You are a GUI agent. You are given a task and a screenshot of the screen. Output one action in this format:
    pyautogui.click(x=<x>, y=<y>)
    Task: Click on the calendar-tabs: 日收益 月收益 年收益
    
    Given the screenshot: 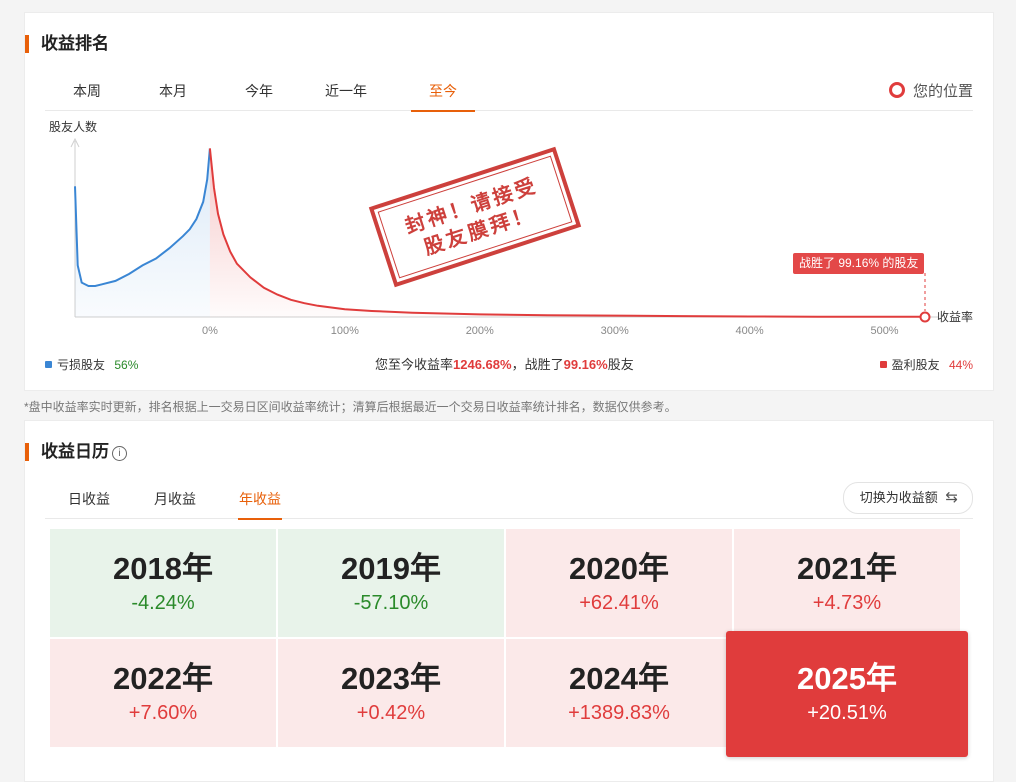 What is the action you would take?
    pyautogui.click(x=509, y=502)
    